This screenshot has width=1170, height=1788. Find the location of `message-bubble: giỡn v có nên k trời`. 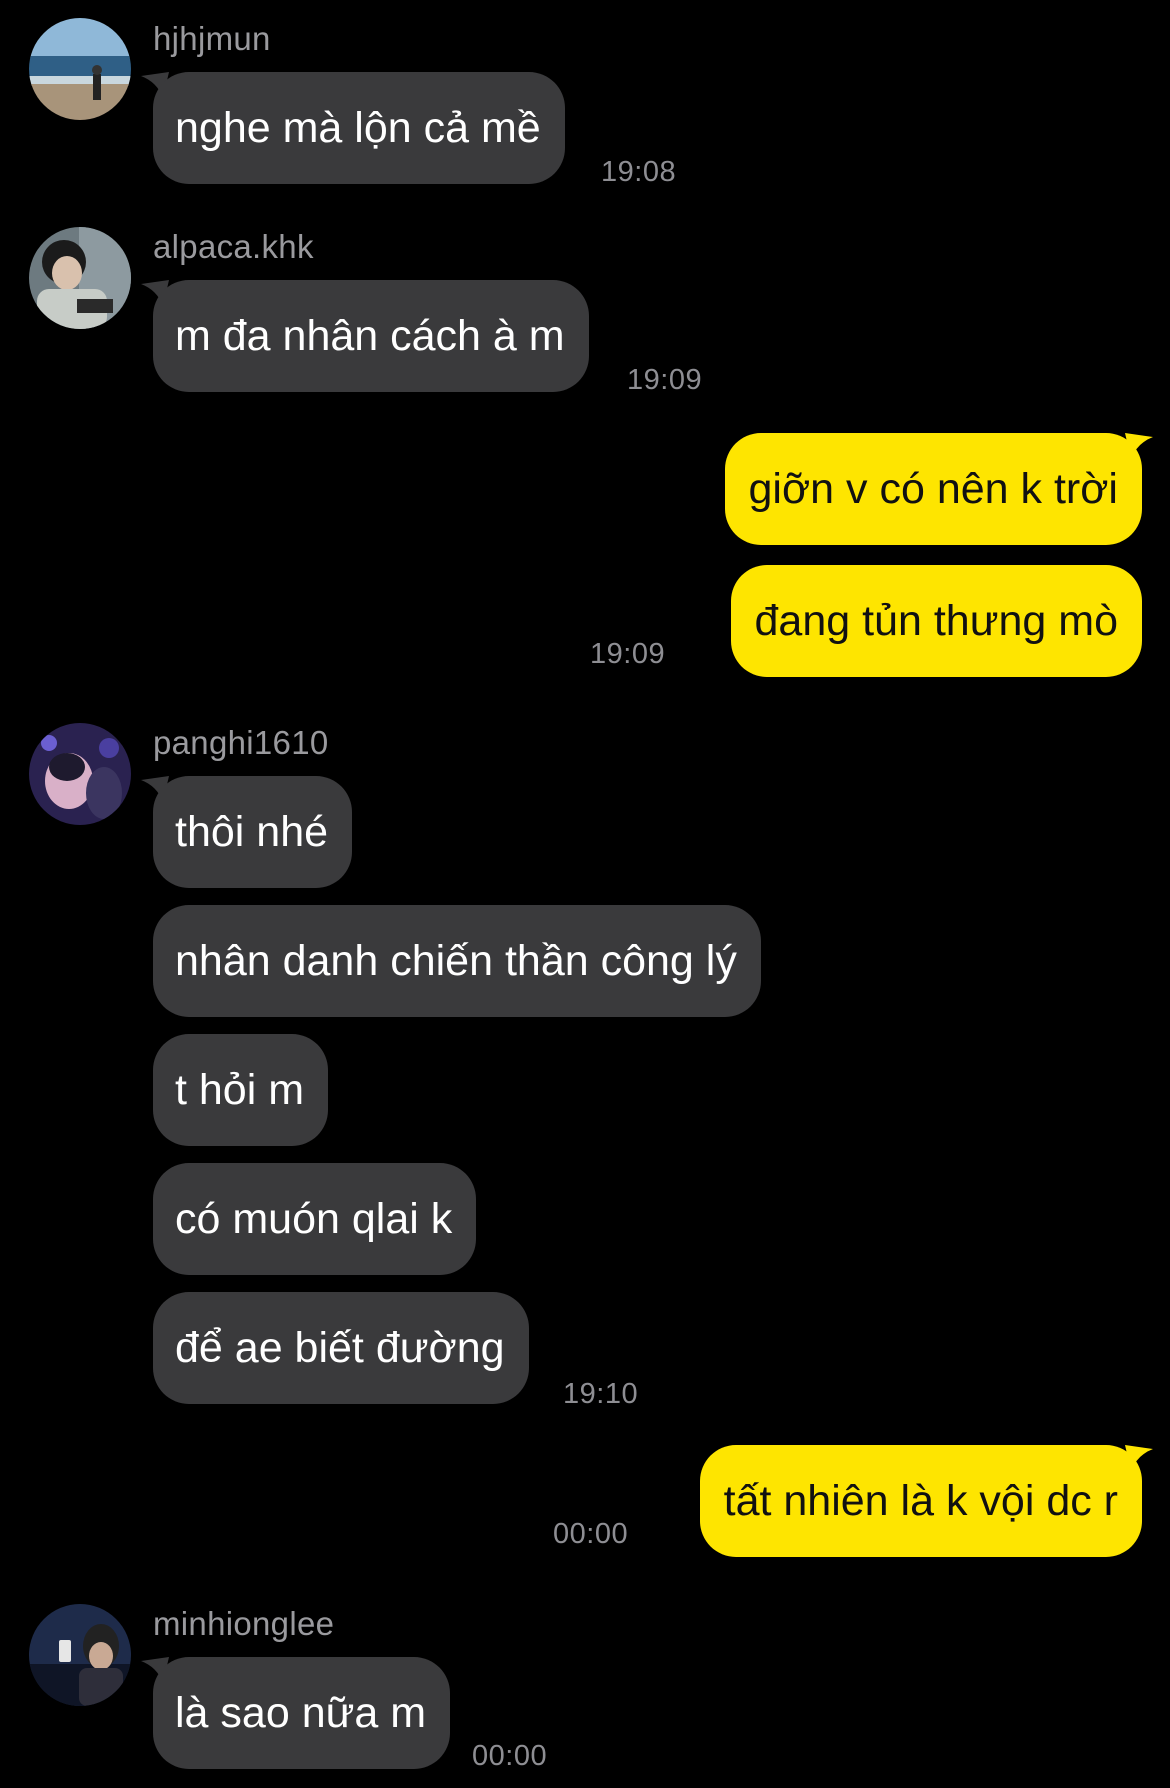

message-bubble: giỡn v có nên k trời is located at coordinates (933, 489).